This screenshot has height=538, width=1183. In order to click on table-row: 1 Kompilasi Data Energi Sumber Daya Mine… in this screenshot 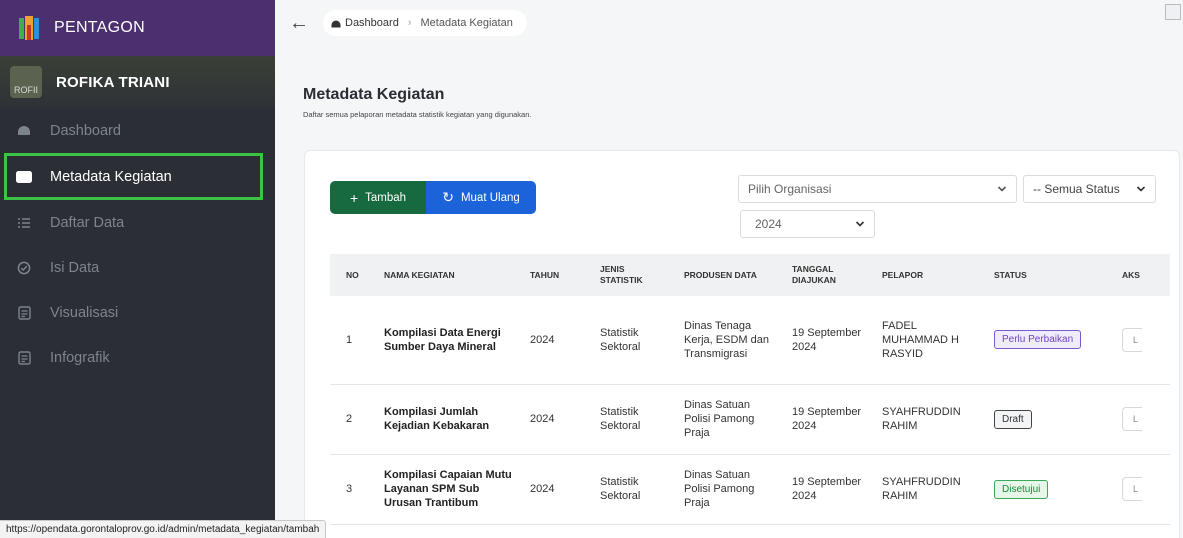, I will do `click(750, 340)`.